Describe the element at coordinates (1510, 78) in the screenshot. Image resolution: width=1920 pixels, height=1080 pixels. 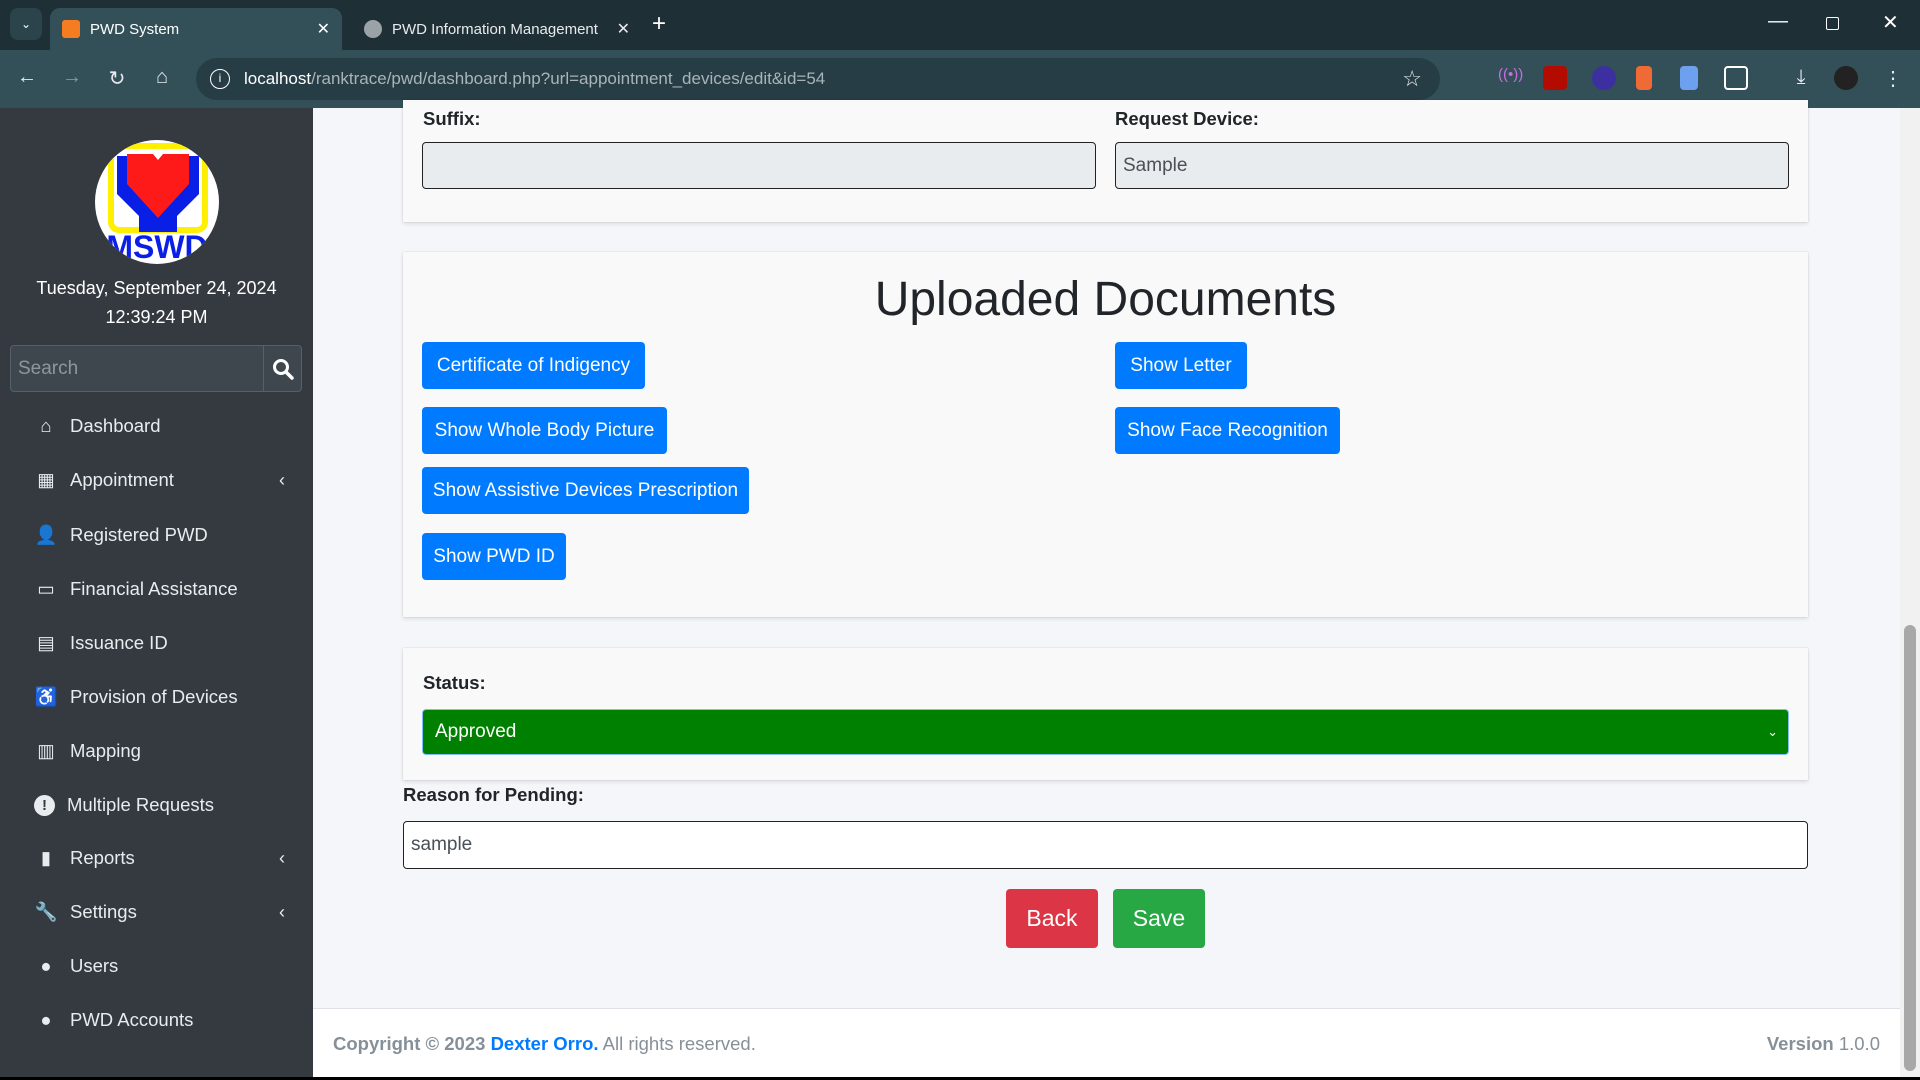
I see `extension-broadcast-icon: ((•))` at that location.